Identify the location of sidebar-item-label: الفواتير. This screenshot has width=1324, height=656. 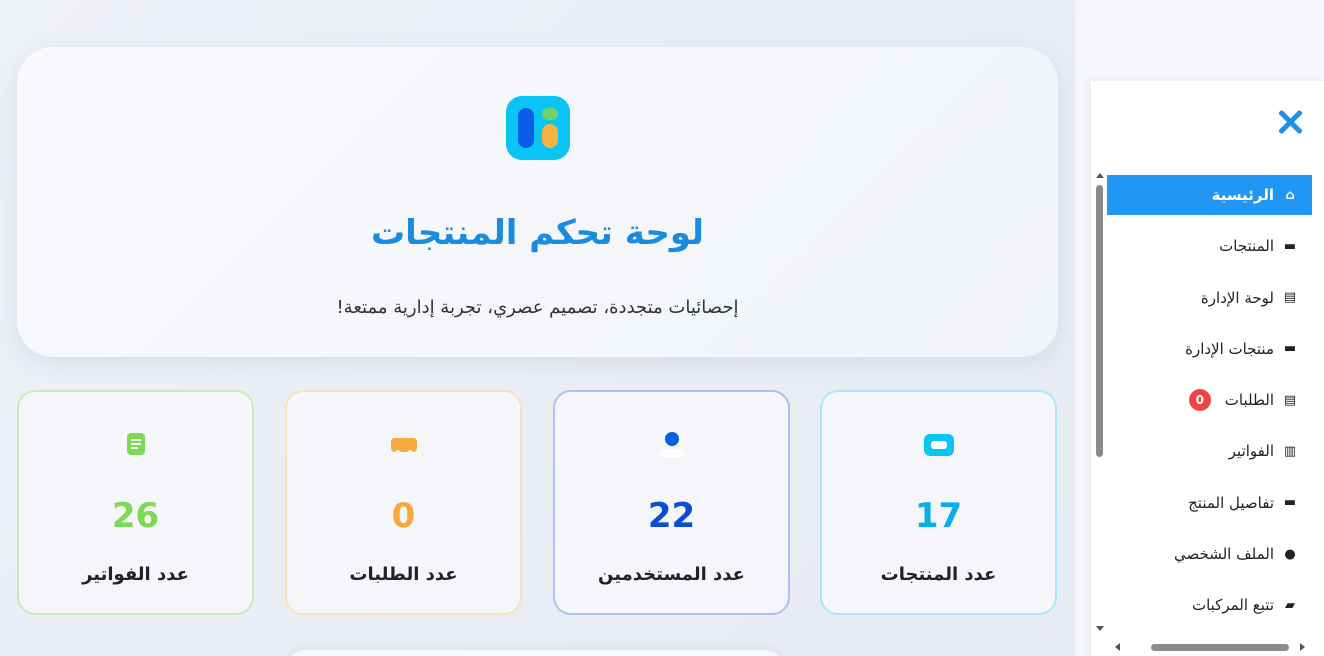
(1251, 451).